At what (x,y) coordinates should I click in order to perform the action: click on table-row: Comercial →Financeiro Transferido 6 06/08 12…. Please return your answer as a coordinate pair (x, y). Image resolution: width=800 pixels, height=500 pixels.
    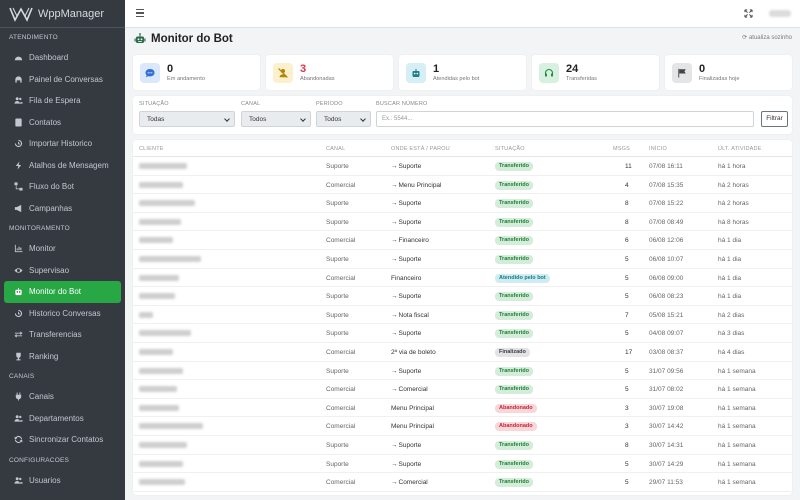
    Looking at the image, I should click on (462, 240).